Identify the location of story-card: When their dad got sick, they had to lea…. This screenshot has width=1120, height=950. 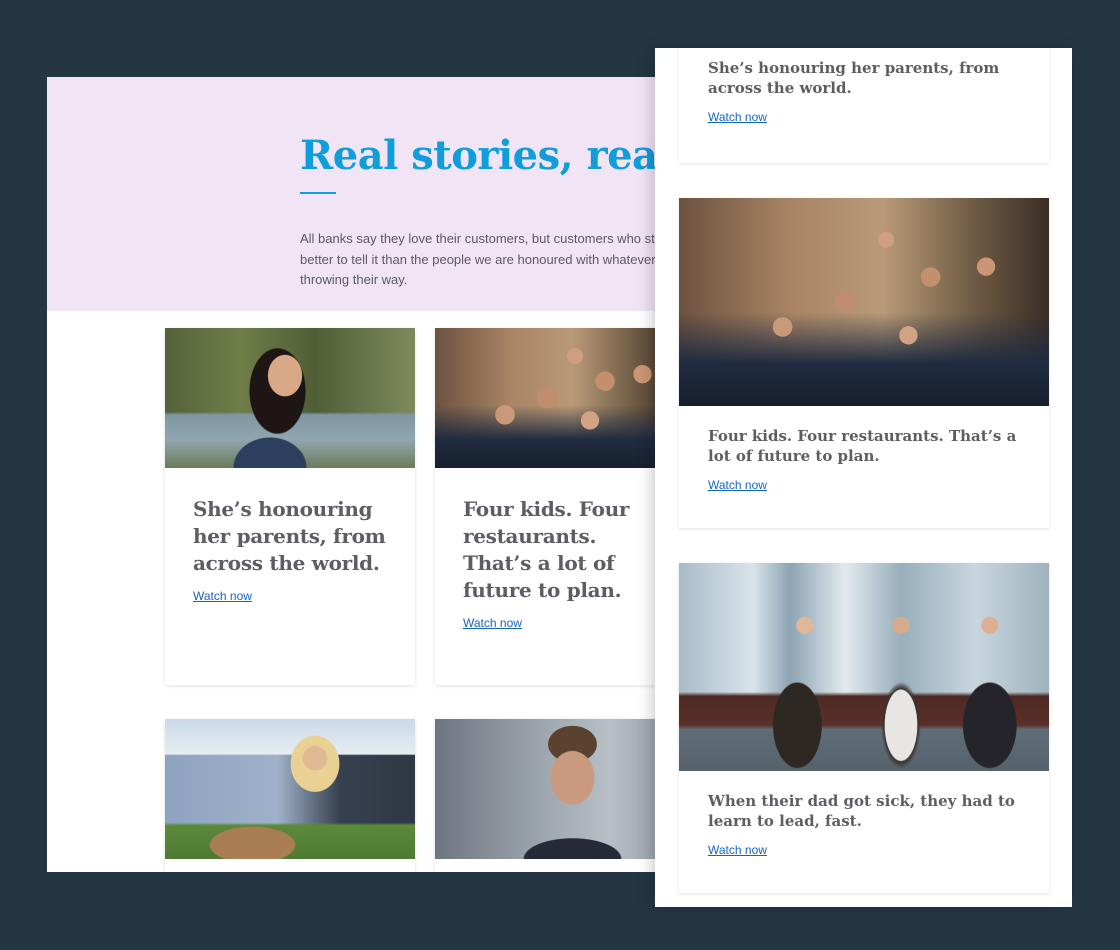
(864, 728).